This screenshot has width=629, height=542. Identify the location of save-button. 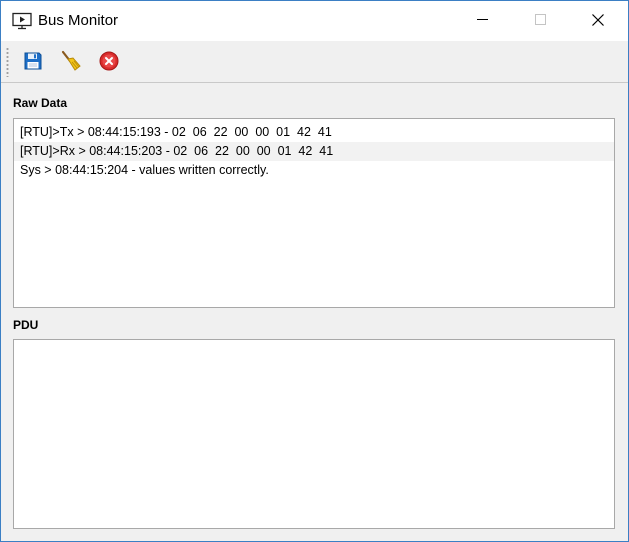
(33, 62).